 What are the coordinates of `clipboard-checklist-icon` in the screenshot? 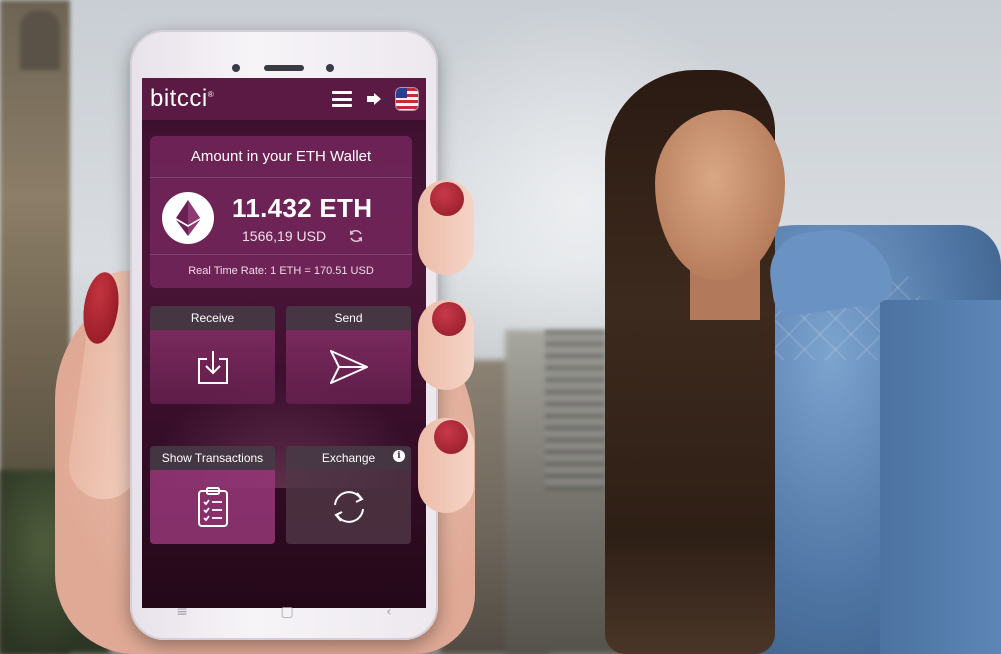 It's located at (212, 507).